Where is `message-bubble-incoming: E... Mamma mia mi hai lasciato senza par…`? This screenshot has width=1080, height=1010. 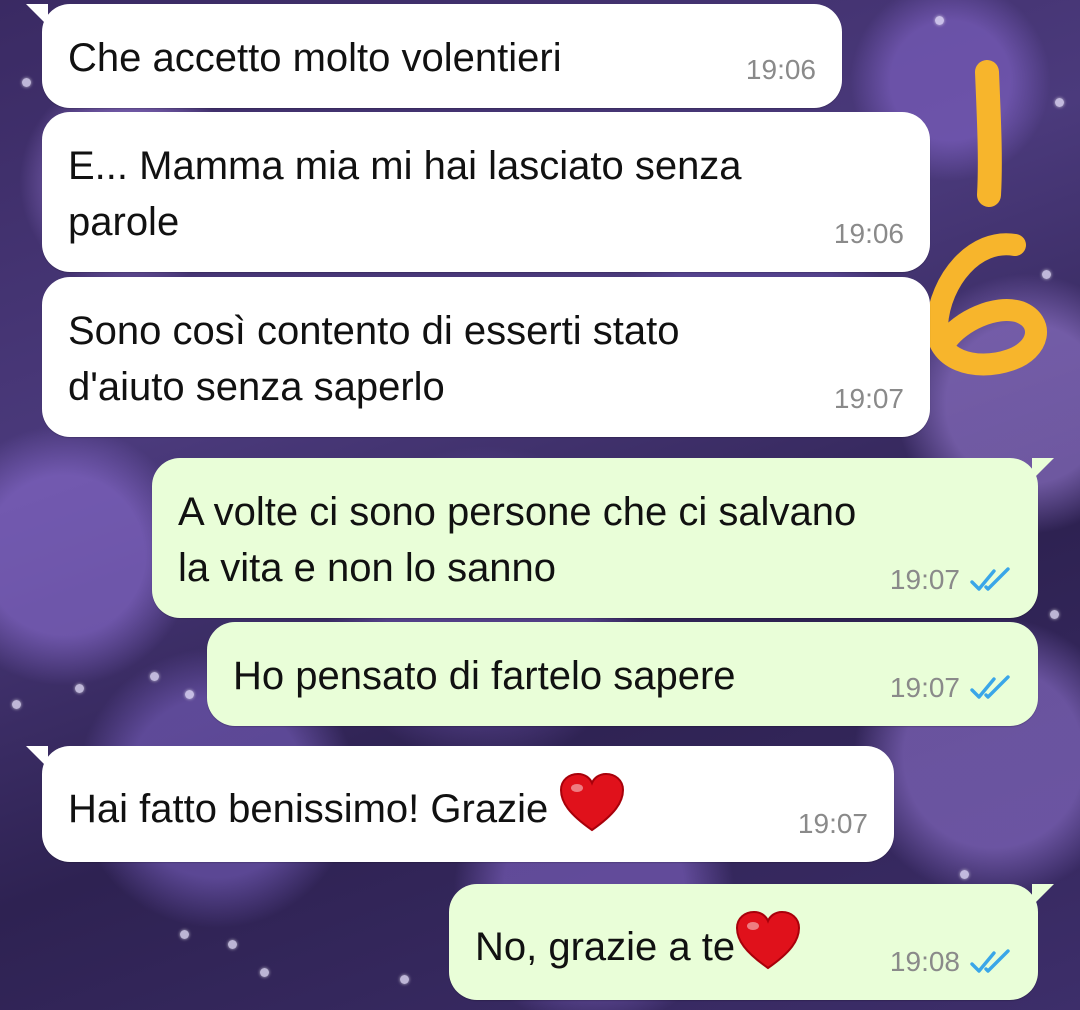
message-bubble-incoming: E... Mamma mia mi hai lasciato senza par… is located at coordinates (486, 192).